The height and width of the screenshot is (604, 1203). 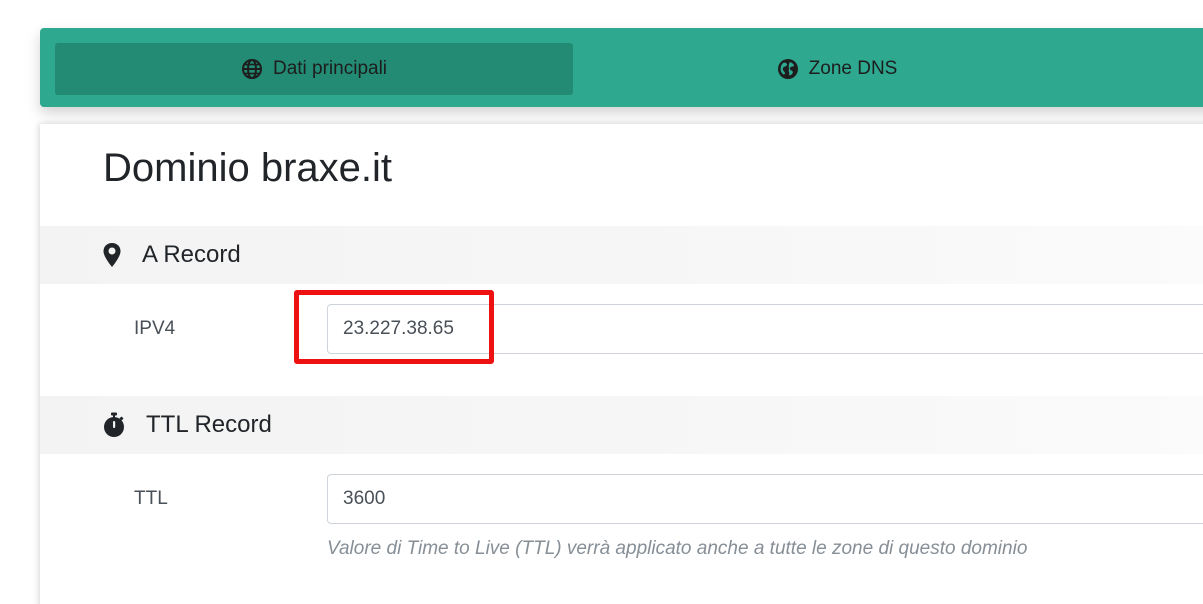 What do you see at coordinates (330, 68) in the screenshot?
I see `tab-dati-principali-label: Dati principali` at bounding box center [330, 68].